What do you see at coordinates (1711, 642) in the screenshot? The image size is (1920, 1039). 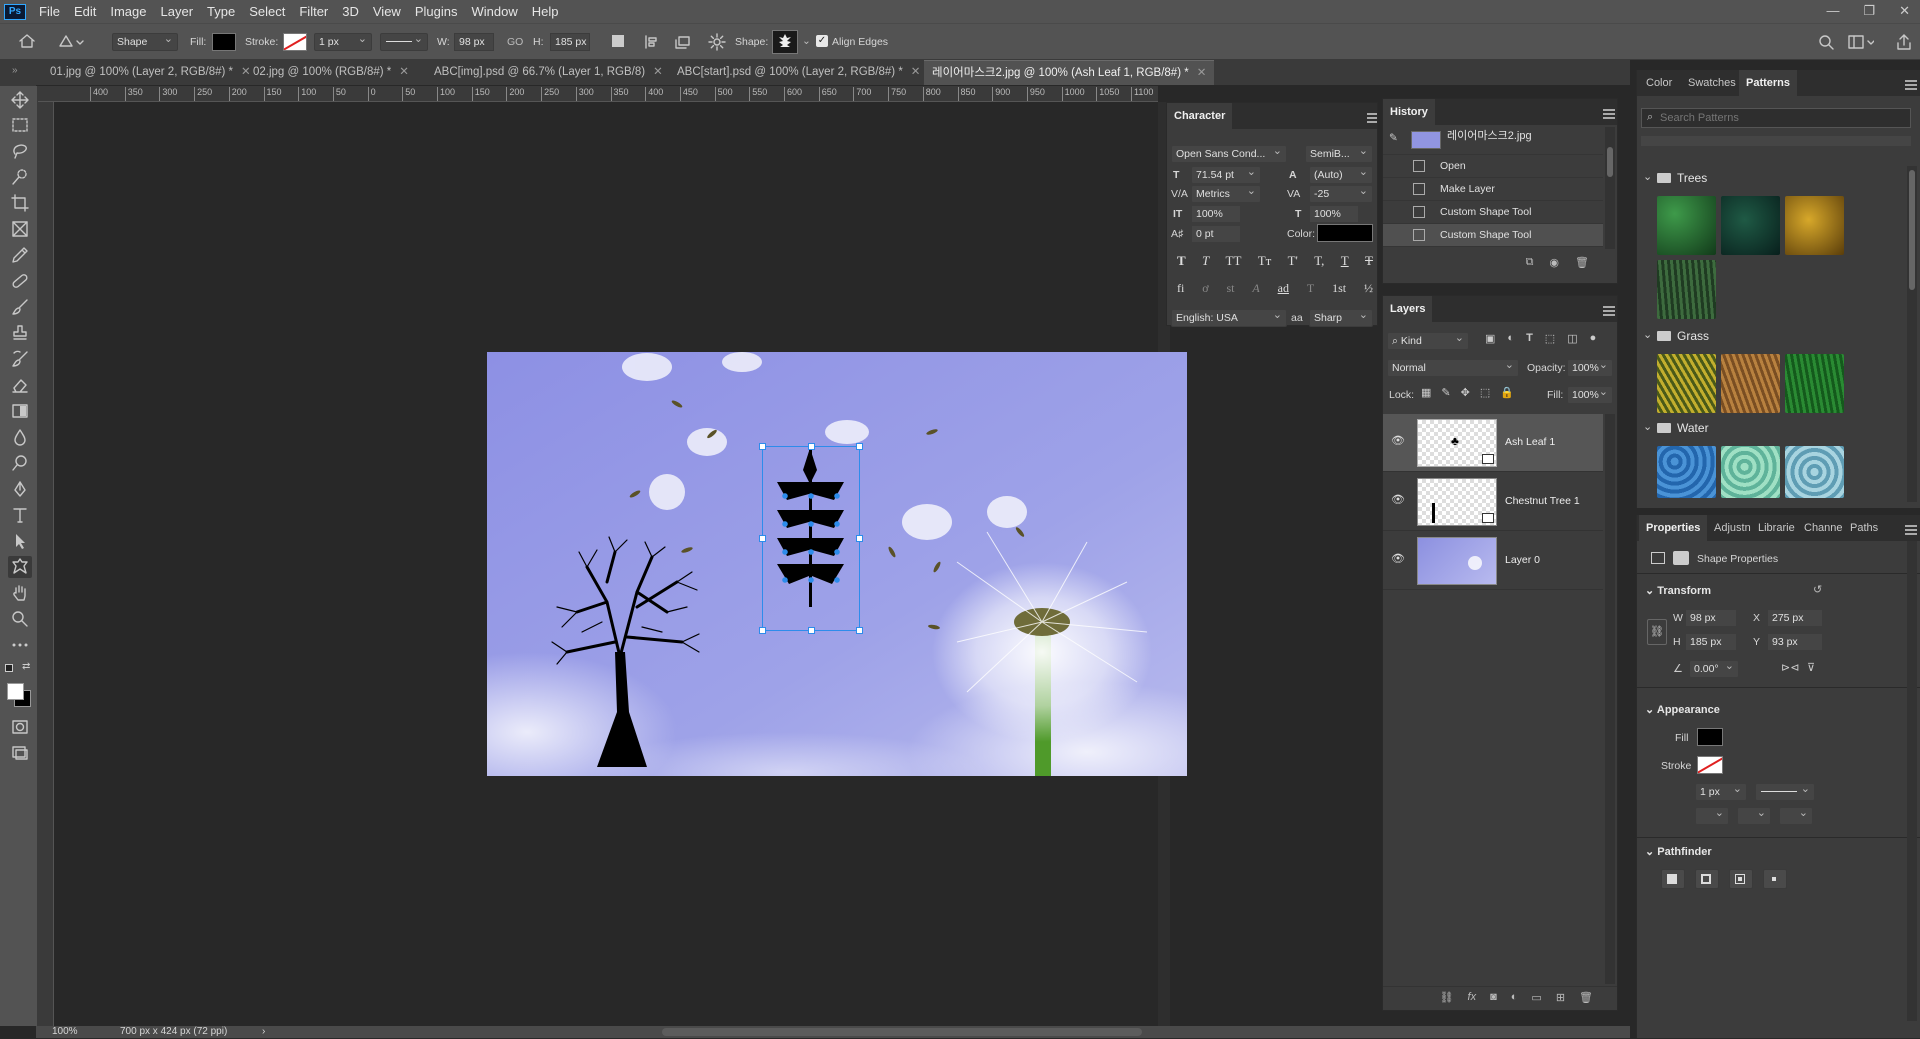 I see `prop-height-input: 185 px` at bounding box center [1711, 642].